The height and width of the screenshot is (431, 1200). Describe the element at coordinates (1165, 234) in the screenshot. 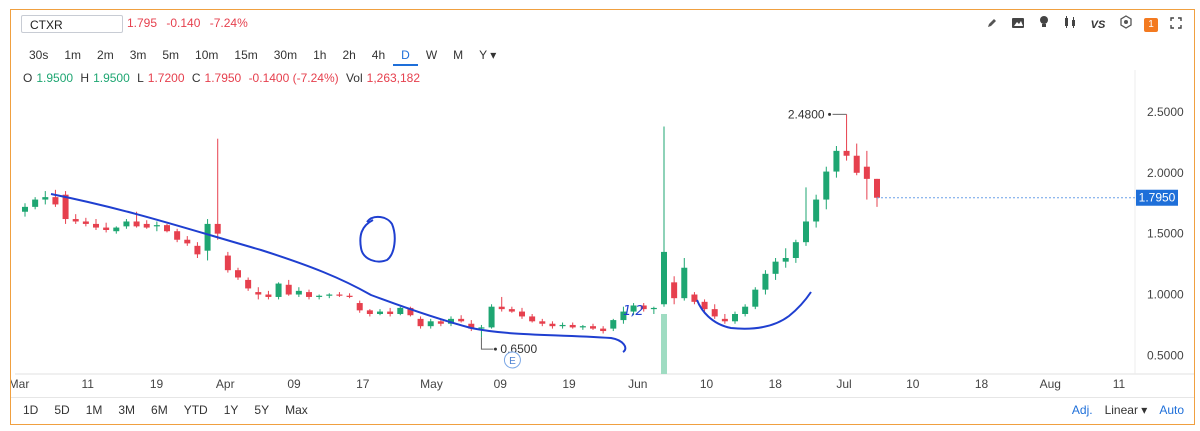

I see `y-tick-label: 1.5000` at that location.